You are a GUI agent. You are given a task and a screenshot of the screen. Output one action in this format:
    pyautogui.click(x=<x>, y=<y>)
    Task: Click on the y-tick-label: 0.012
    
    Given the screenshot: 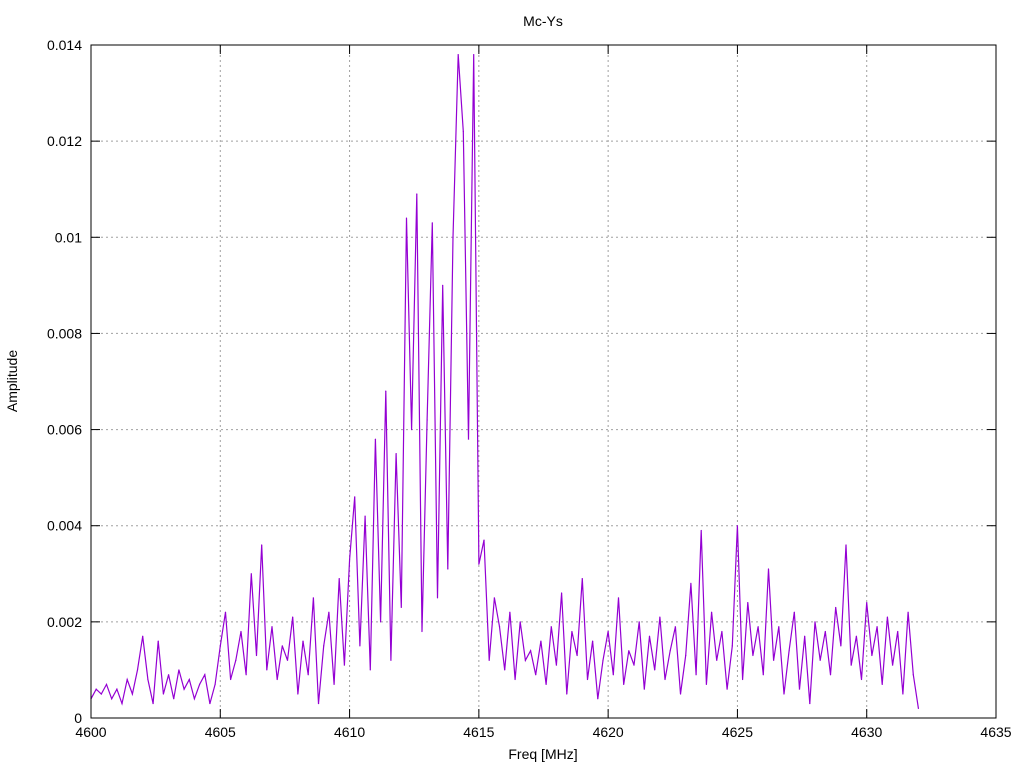 What is the action you would take?
    pyautogui.click(x=64, y=141)
    